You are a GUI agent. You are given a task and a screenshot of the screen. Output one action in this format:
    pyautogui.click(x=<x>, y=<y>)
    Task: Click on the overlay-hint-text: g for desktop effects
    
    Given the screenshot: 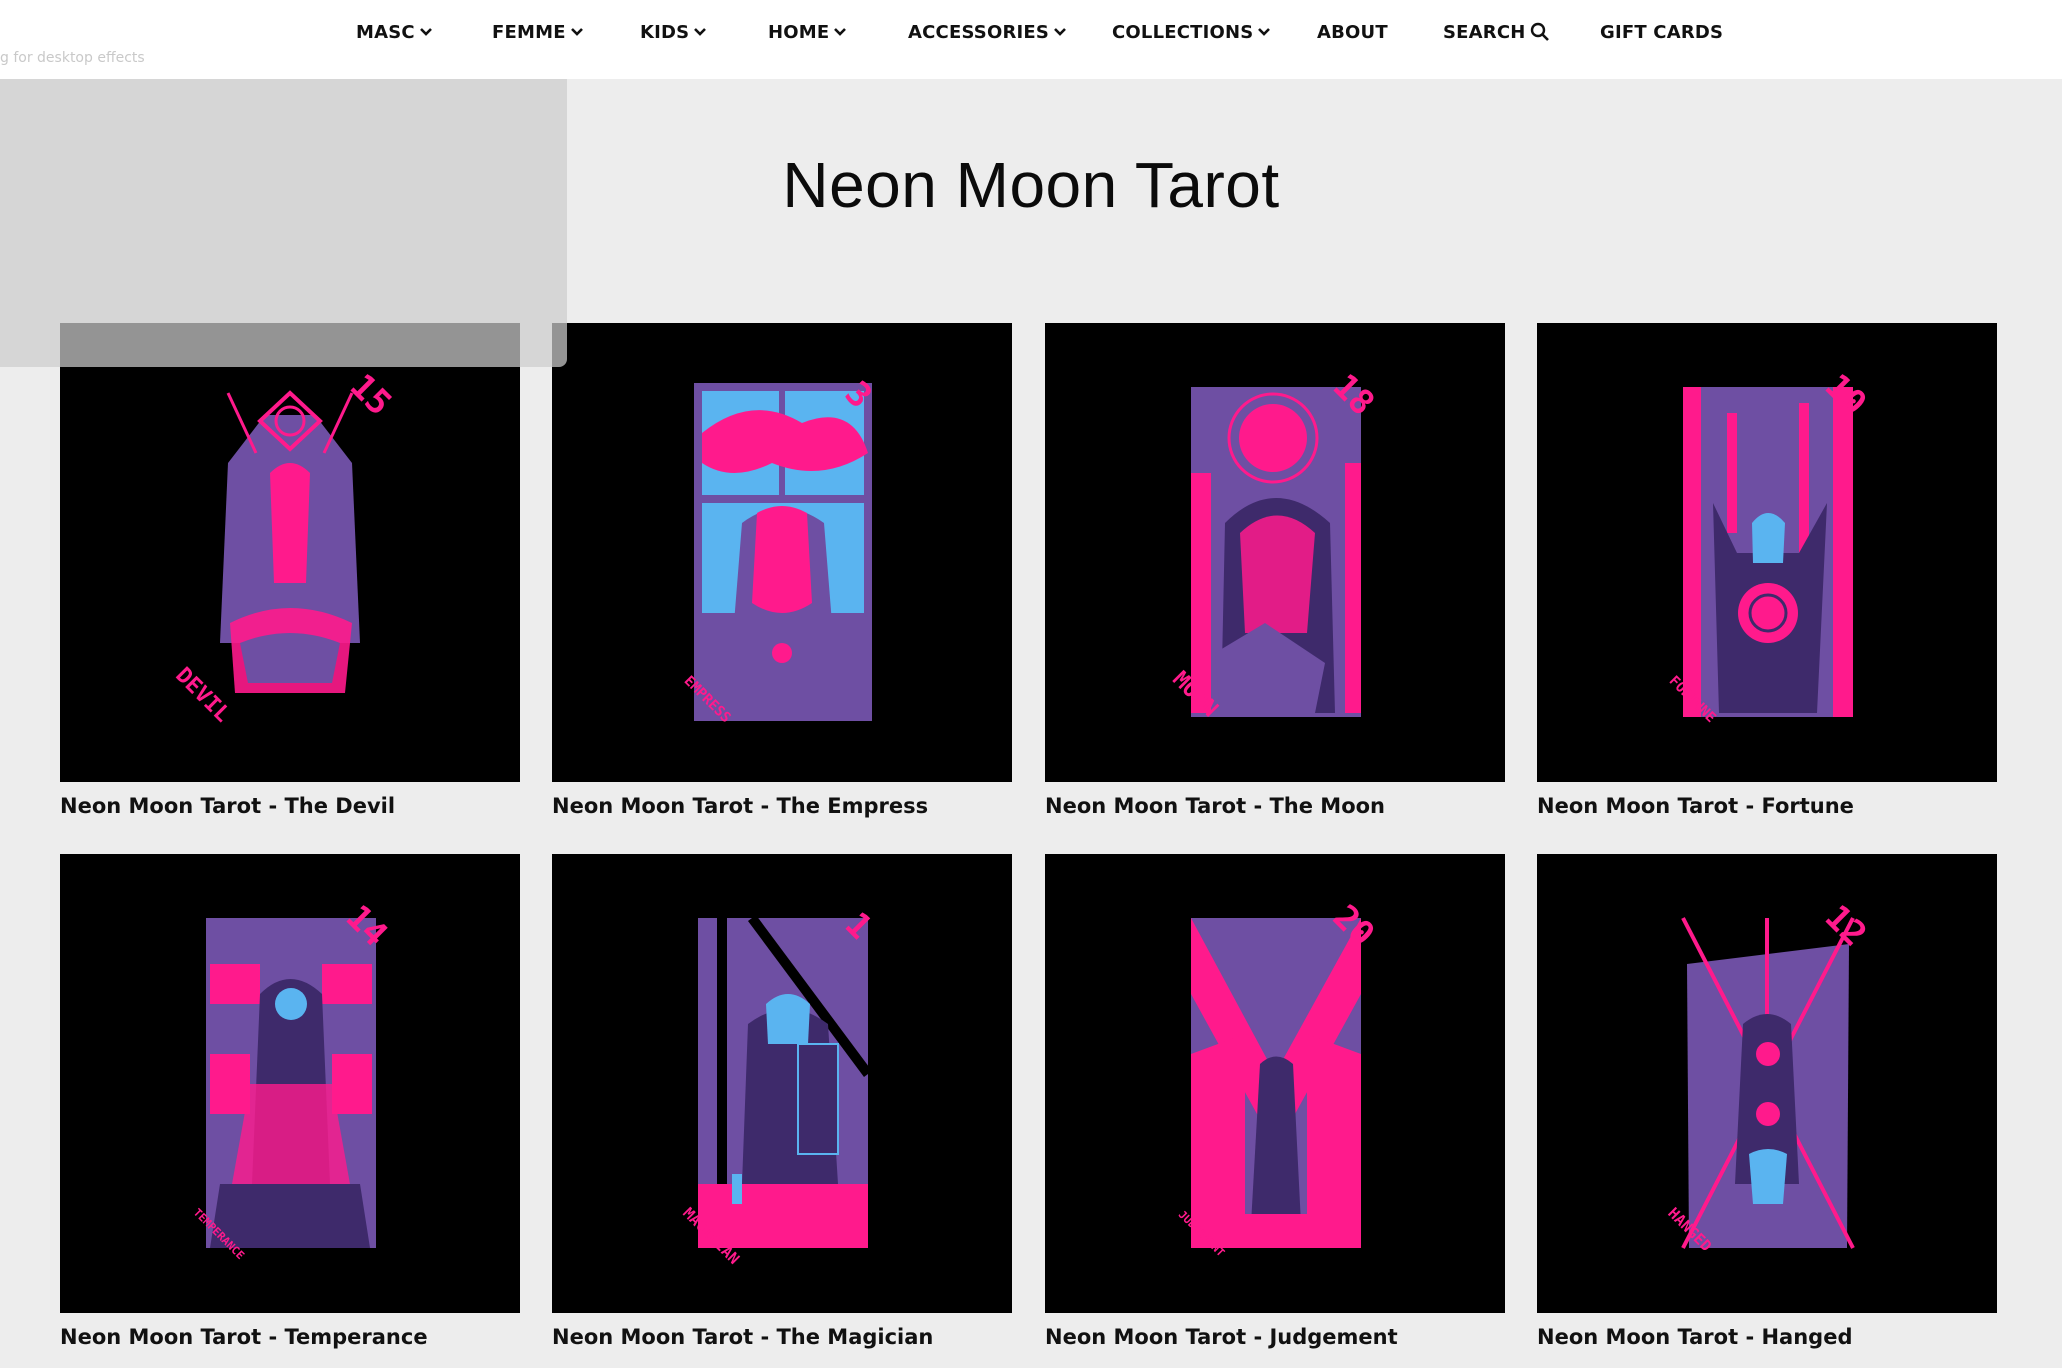 What is the action you would take?
    pyautogui.click(x=72, y=58)
    